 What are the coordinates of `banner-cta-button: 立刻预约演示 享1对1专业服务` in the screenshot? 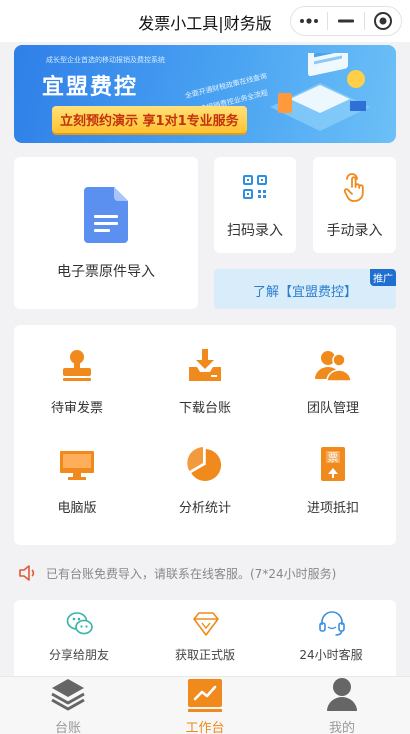 It's located at (149, 119).